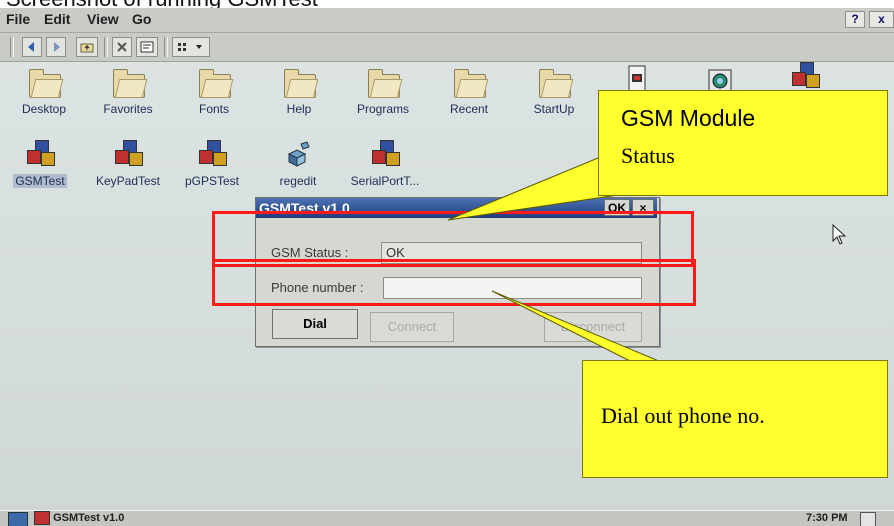  Describe the element at coordinates (688, 118) in the screenshot. I see `callout-line-1: GSM Module` at that location.